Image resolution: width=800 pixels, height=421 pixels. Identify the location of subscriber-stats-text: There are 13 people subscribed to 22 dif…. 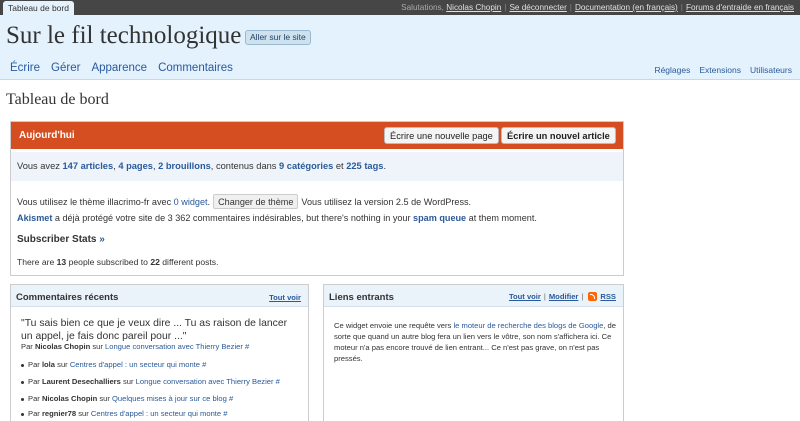
(117, 262).